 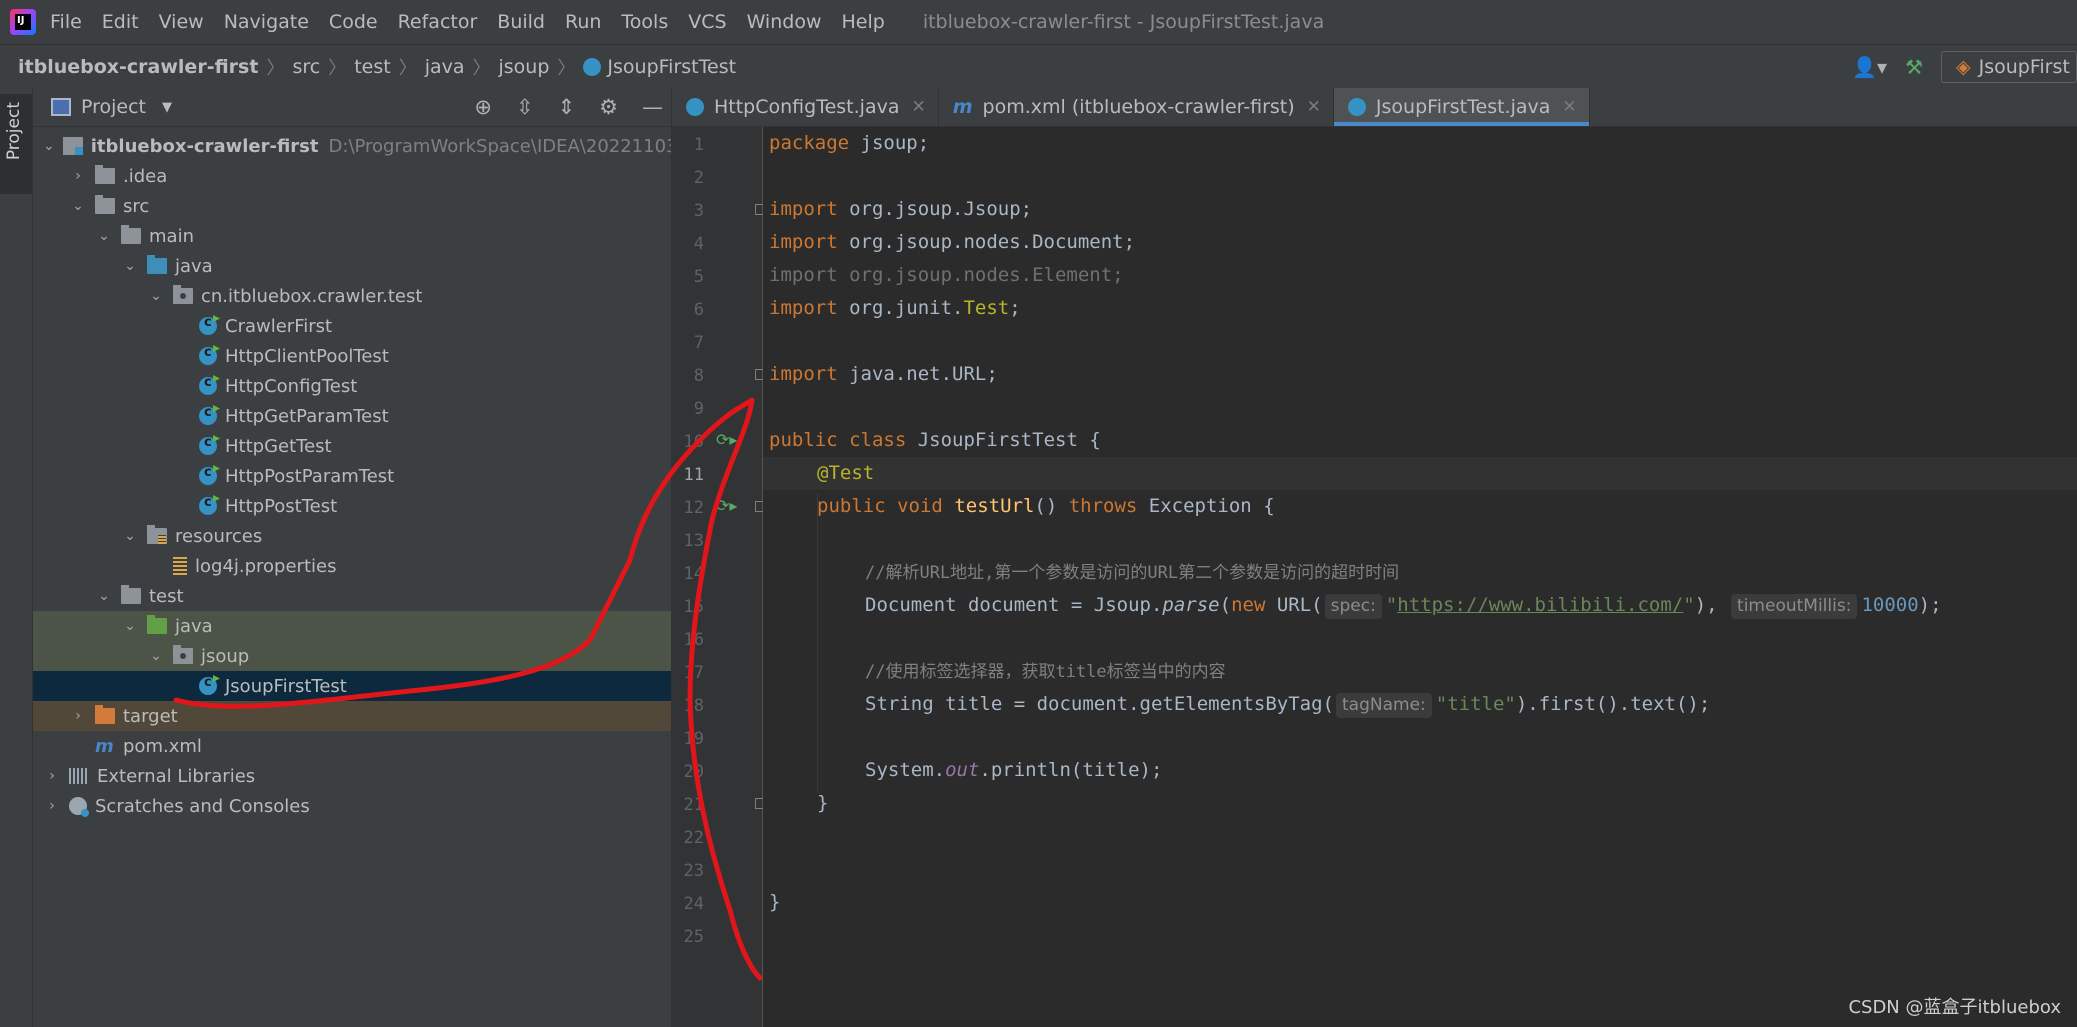 What do you see at coordinates (353, 22) in the screenshot?
I see `menu-code: Code` at bounding box center [353, 22].